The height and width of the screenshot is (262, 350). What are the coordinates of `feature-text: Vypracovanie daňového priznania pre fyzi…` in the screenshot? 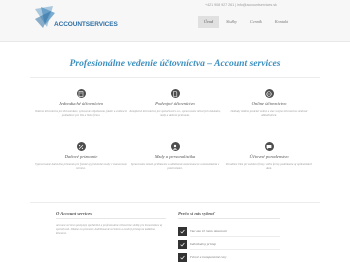 It's located at (81, 166).